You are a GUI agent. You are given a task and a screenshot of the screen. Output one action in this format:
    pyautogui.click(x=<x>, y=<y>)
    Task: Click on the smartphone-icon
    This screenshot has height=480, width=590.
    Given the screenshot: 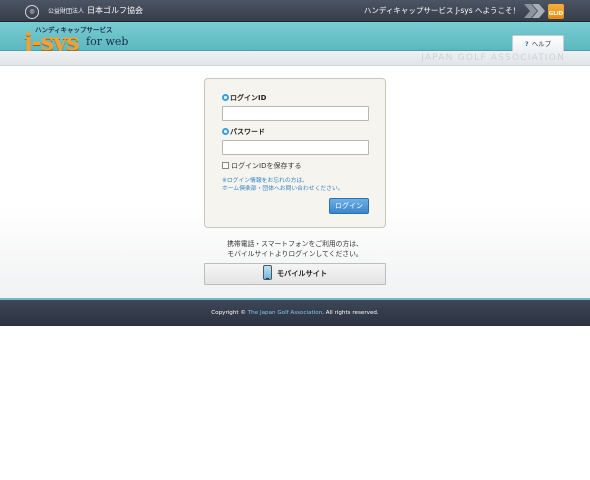 What is the action you would take?
    pyautogui.click(x=267, y=272)
    